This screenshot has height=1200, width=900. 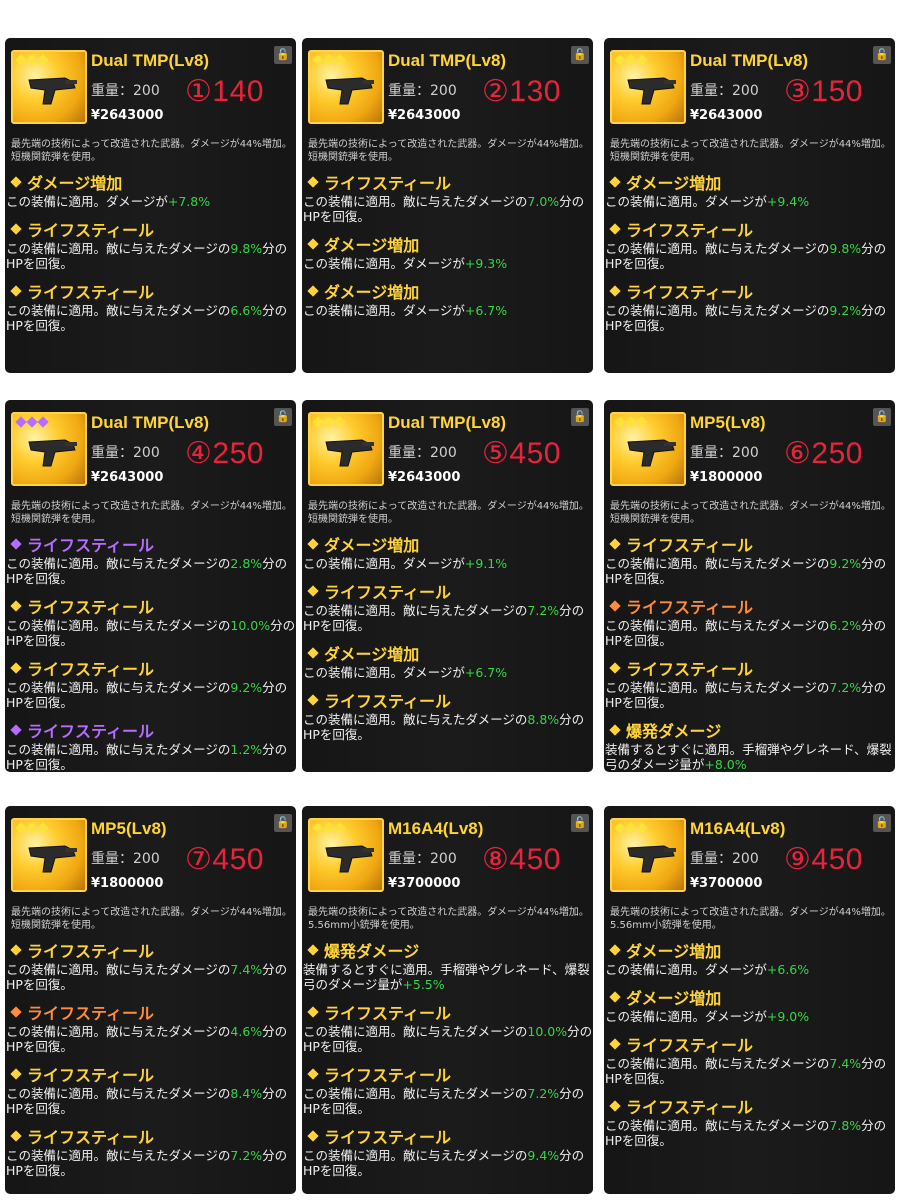 I want to click on option-body-text: この装備に適用。ダメージが, so click(x=384, y=263).